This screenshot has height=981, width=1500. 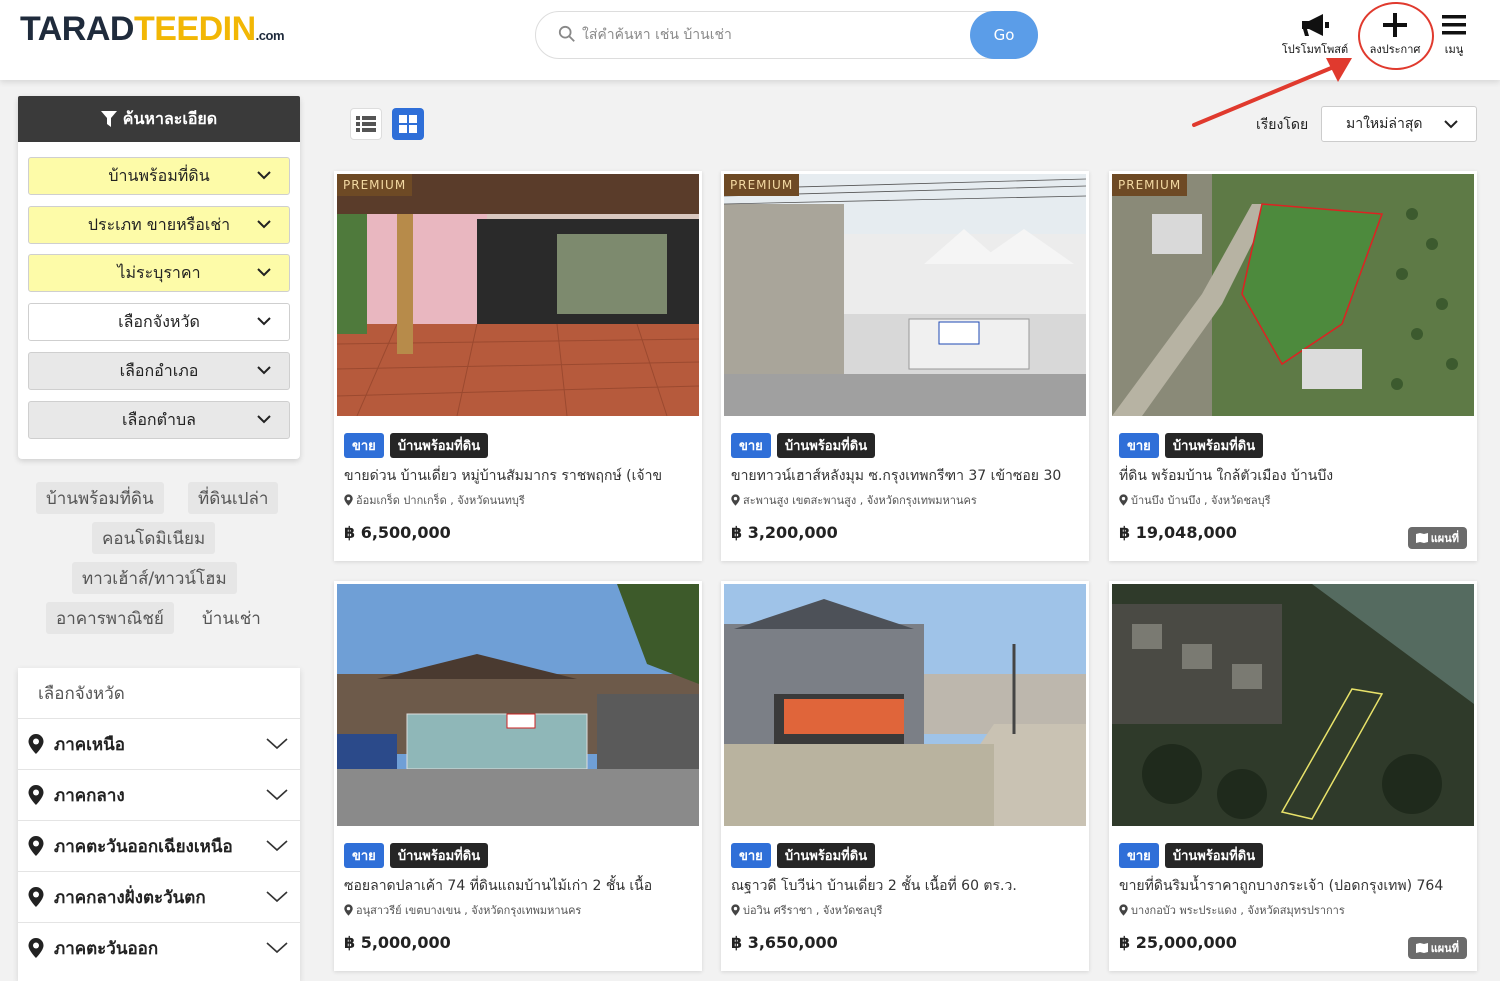 I want to click on grid-view-button, so click(x=408, y=124).